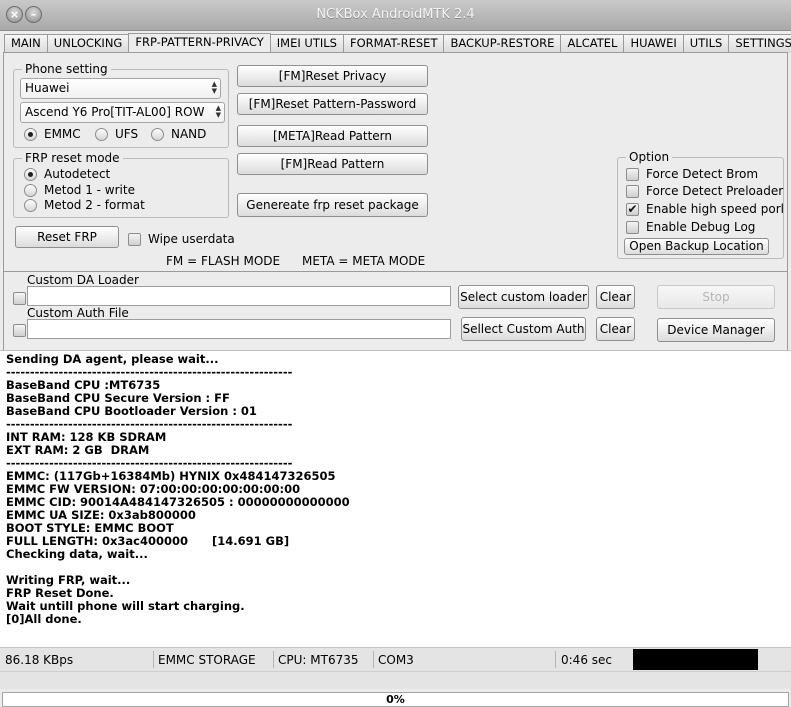 Image resolution: width=791 pixels, height=707 pixels. I want to click on reset-pattern-password-button: [FM]Reset Pattern-Password, so click(332, 104).